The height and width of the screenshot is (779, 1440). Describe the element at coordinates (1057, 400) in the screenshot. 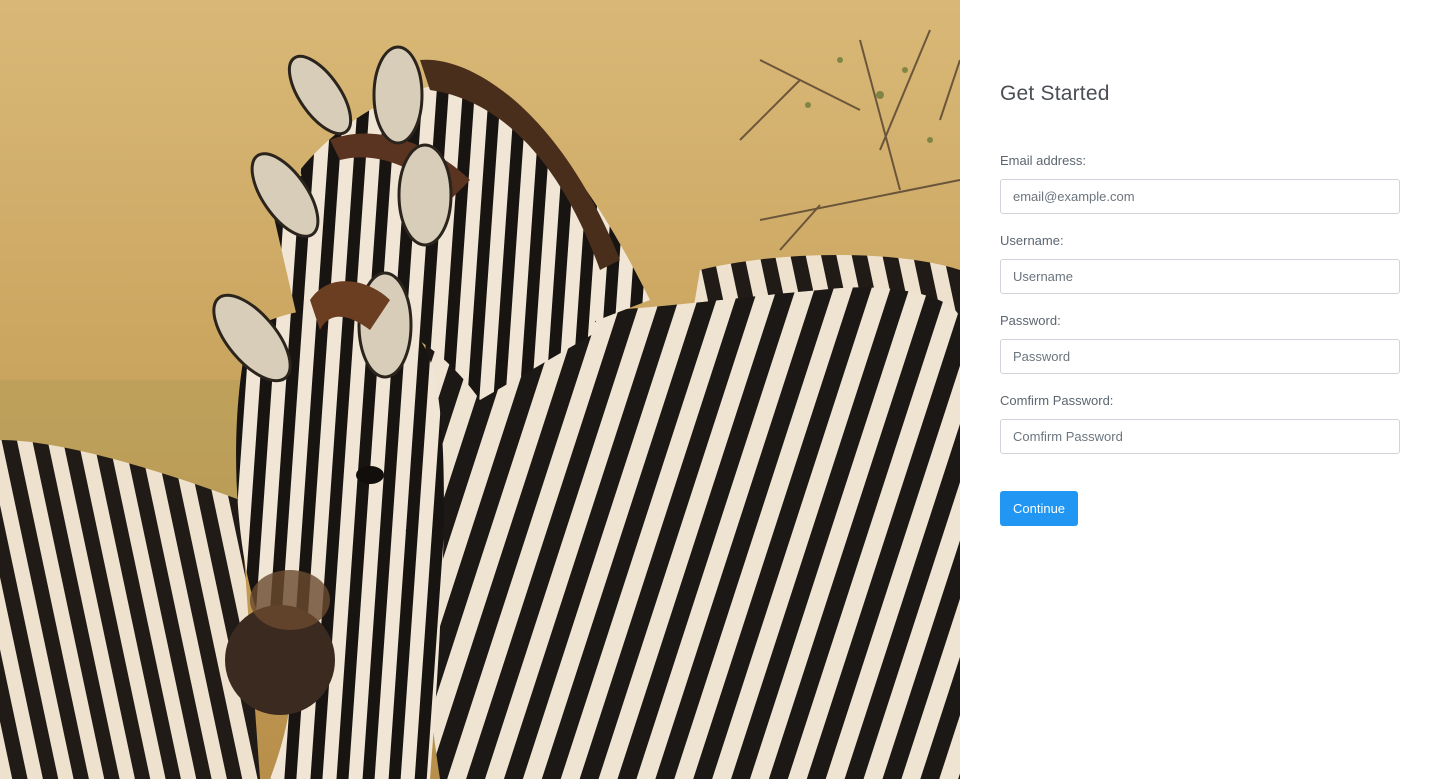

I see `confirm-password-label: Comfirm Password:` at that location.